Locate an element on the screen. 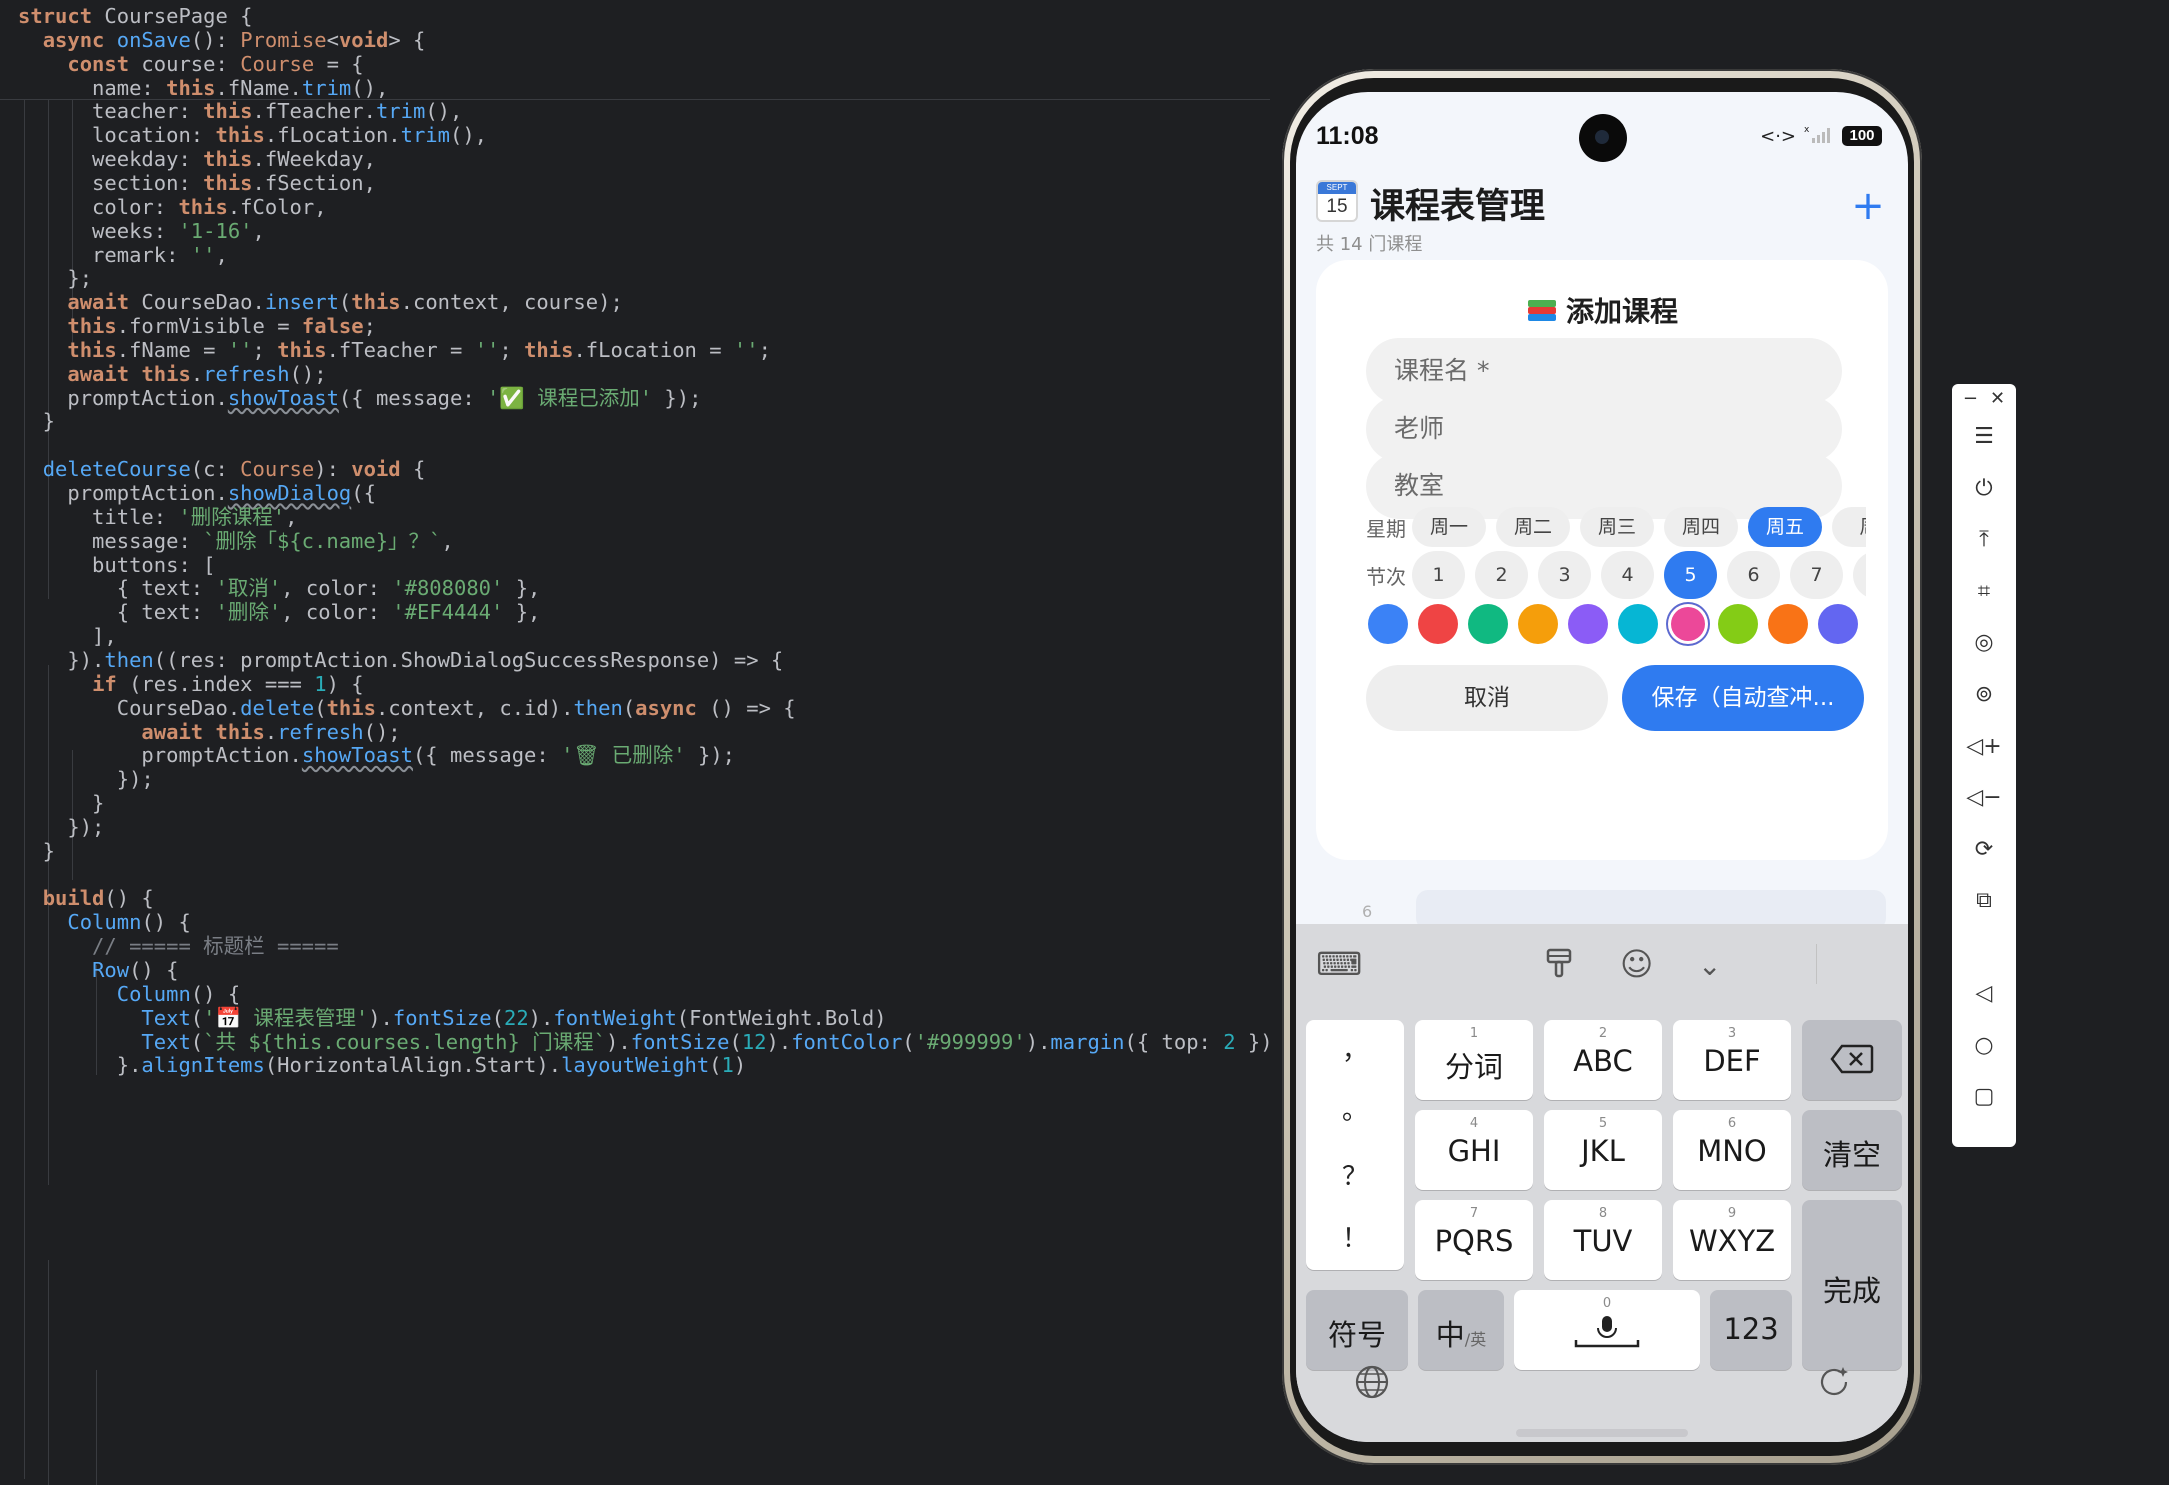 Image resolution: width=2169 pixels, height=1485 pixels. section-chip: 4 is located at coordinates (1627, 575).